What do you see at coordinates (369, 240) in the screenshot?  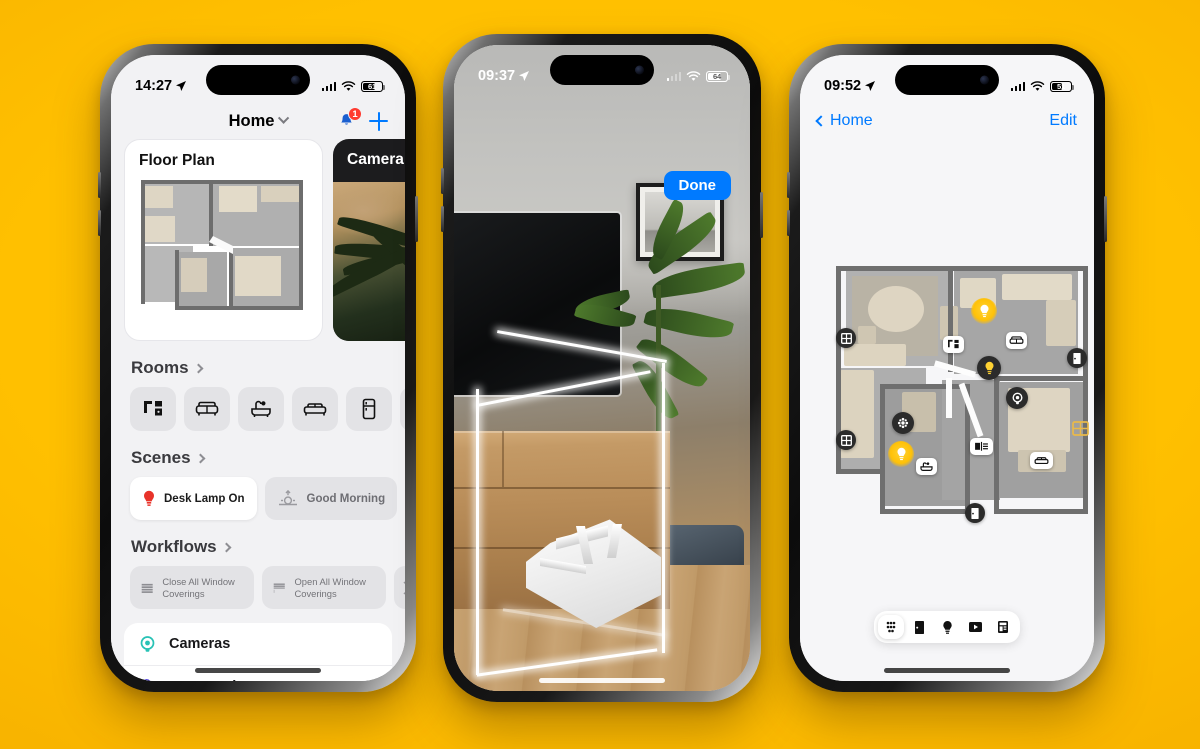 I see `camera-card: Camera` at bounding box center [369, 240].